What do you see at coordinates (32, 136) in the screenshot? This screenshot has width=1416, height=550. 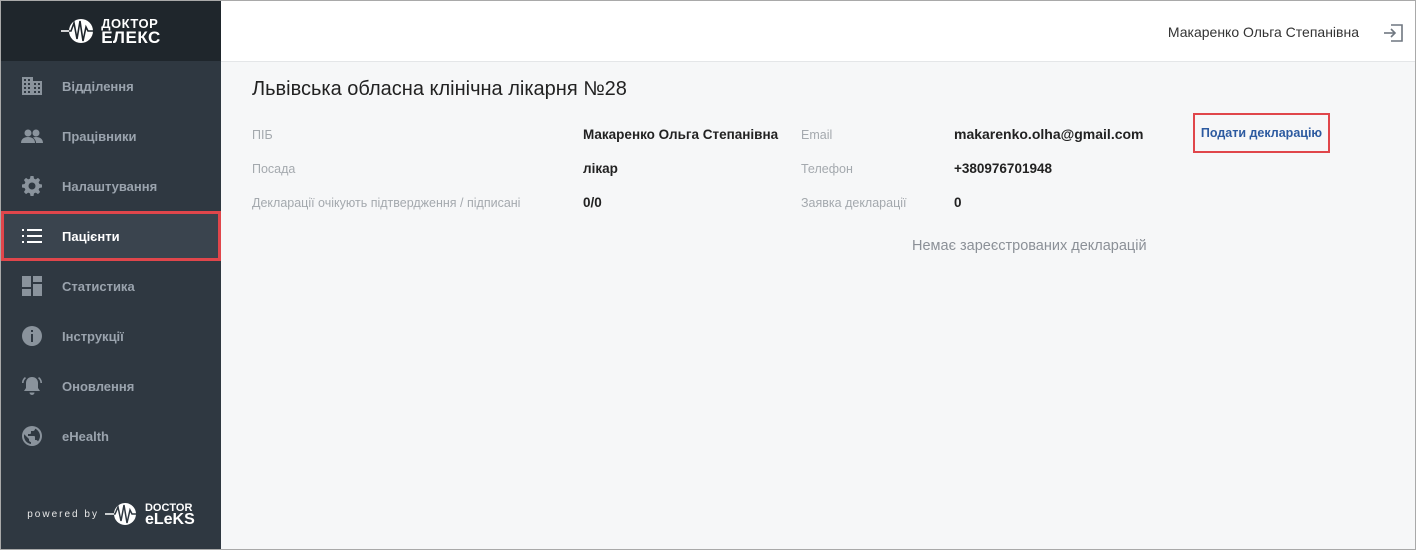 I see `people-icon` at bounding box center [32, 136].